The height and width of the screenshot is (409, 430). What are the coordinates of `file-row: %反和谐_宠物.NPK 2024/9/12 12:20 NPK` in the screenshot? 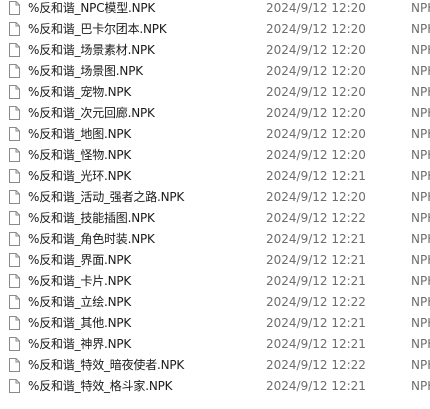 It's located at (215, 92).